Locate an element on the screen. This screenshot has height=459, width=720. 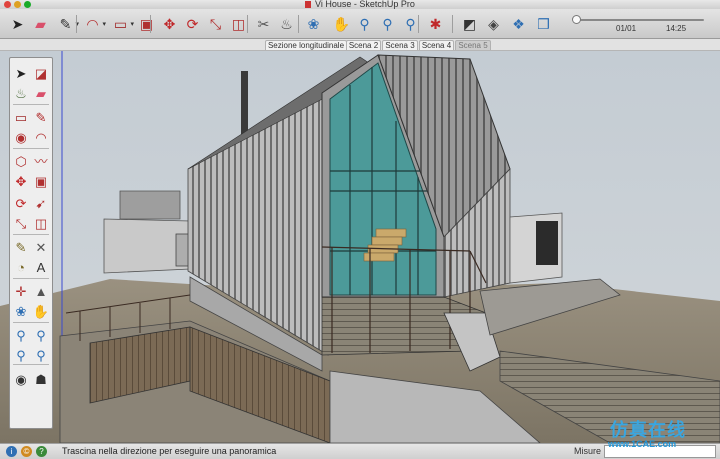
layers-icon: ❒ is located at coordinates (543, 23).